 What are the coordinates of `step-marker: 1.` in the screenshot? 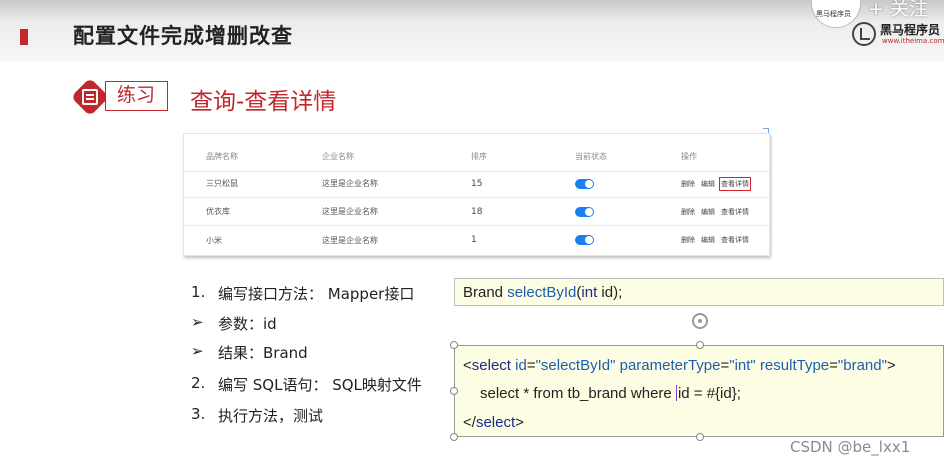 It's located at (198, 292).